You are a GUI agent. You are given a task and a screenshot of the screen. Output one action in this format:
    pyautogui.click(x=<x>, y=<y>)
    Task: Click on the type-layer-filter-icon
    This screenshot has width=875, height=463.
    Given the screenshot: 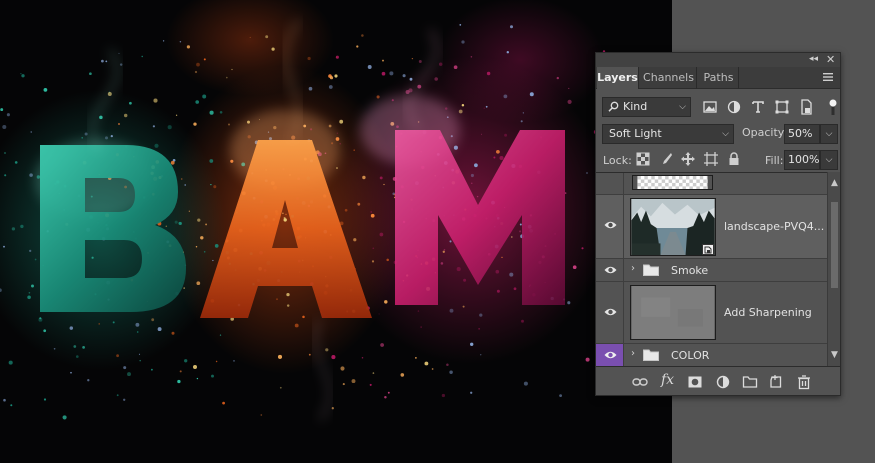 What is the action you would take?
    pyautogui.click(x=758, y=107)
    